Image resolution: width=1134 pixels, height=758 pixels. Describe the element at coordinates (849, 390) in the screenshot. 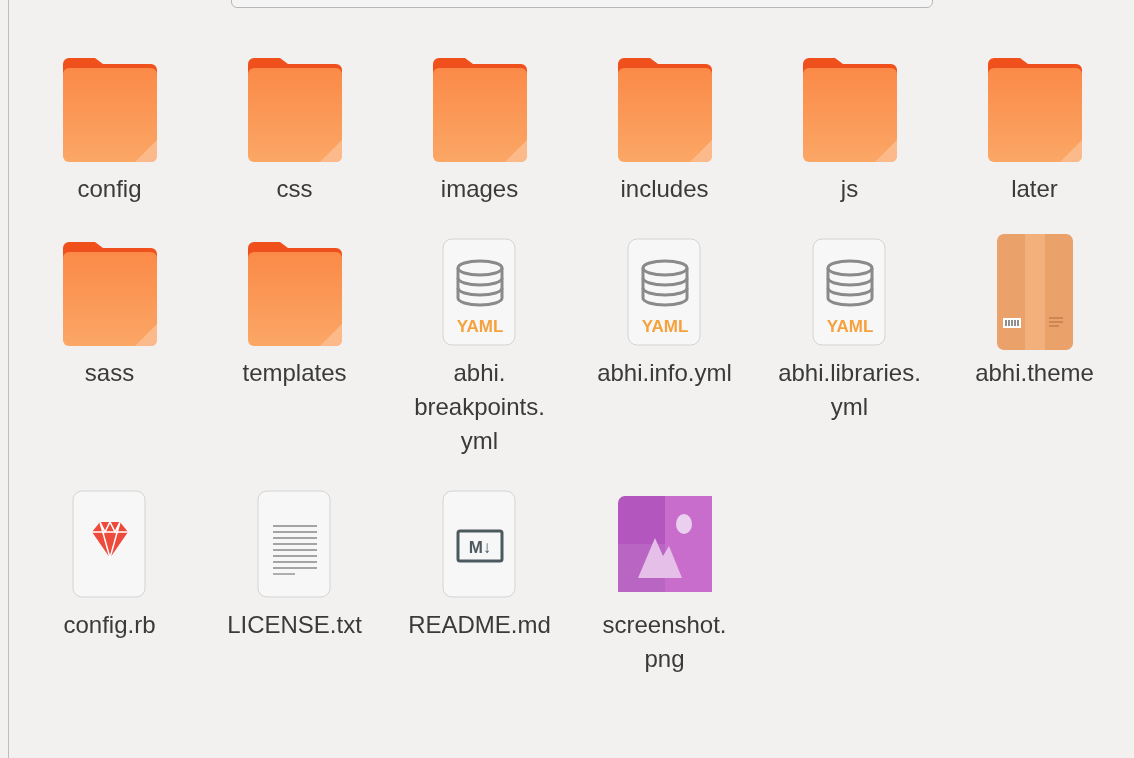

I see `file-name: abhi.libraries.yml` at that location.